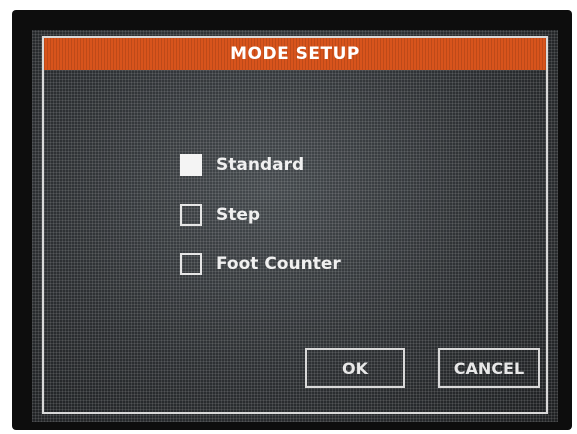 The width and height of the screenshot is (577, 434). I want to click on option-standard: Standard, so click(242, 165).